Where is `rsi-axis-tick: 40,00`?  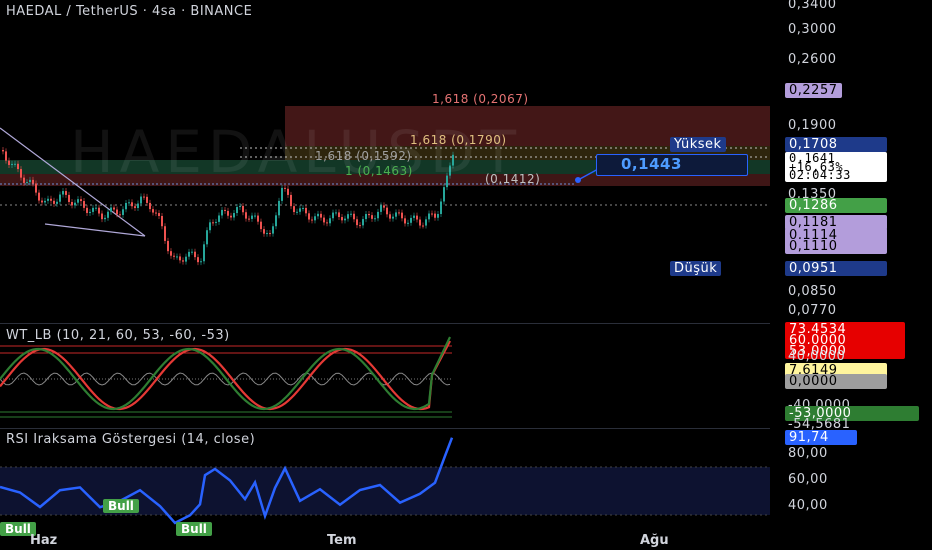 rsi-axis-tick: 40,00 is located at coordinates (808, 505).